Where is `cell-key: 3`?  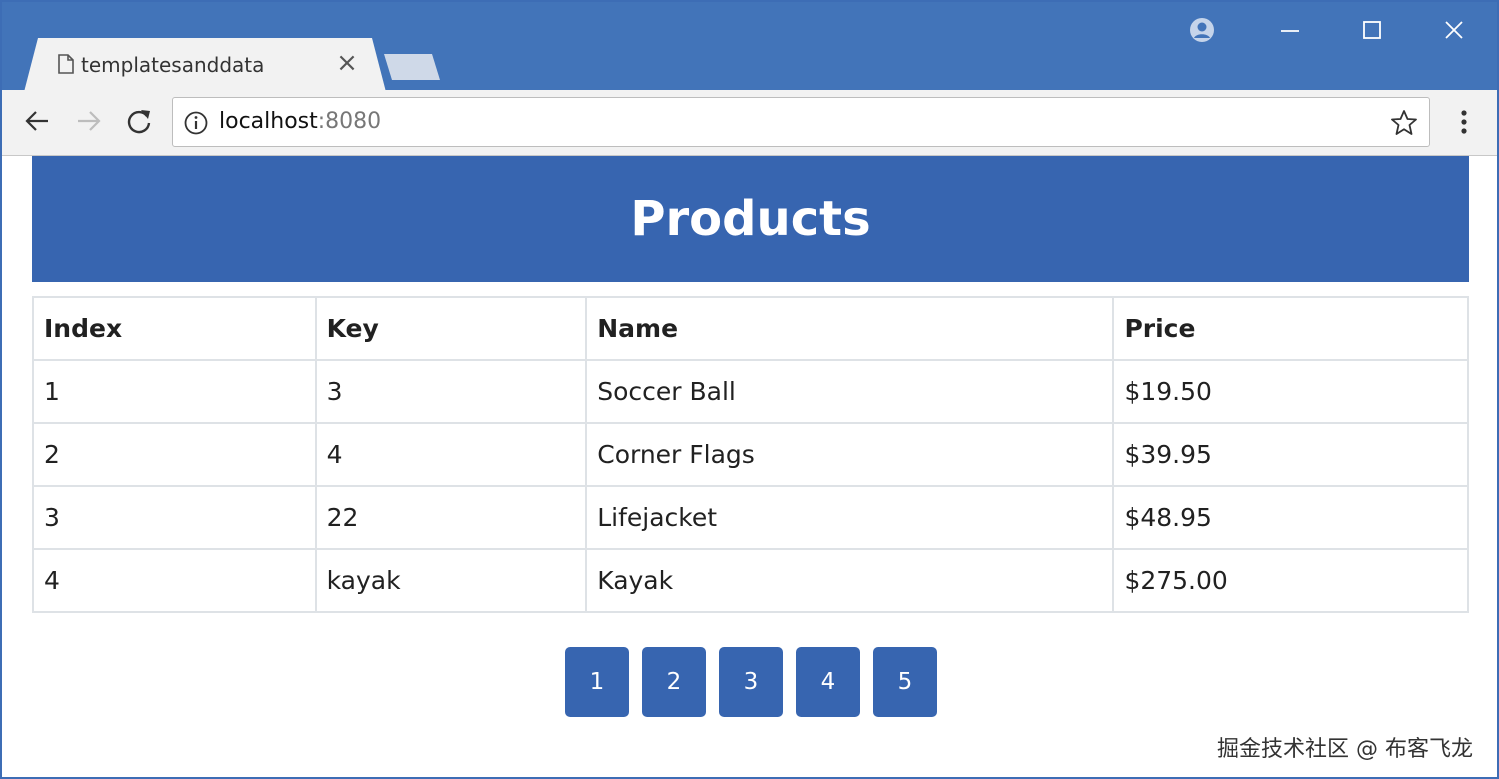
cell-key: 3 is located at coordinates (451, 391).